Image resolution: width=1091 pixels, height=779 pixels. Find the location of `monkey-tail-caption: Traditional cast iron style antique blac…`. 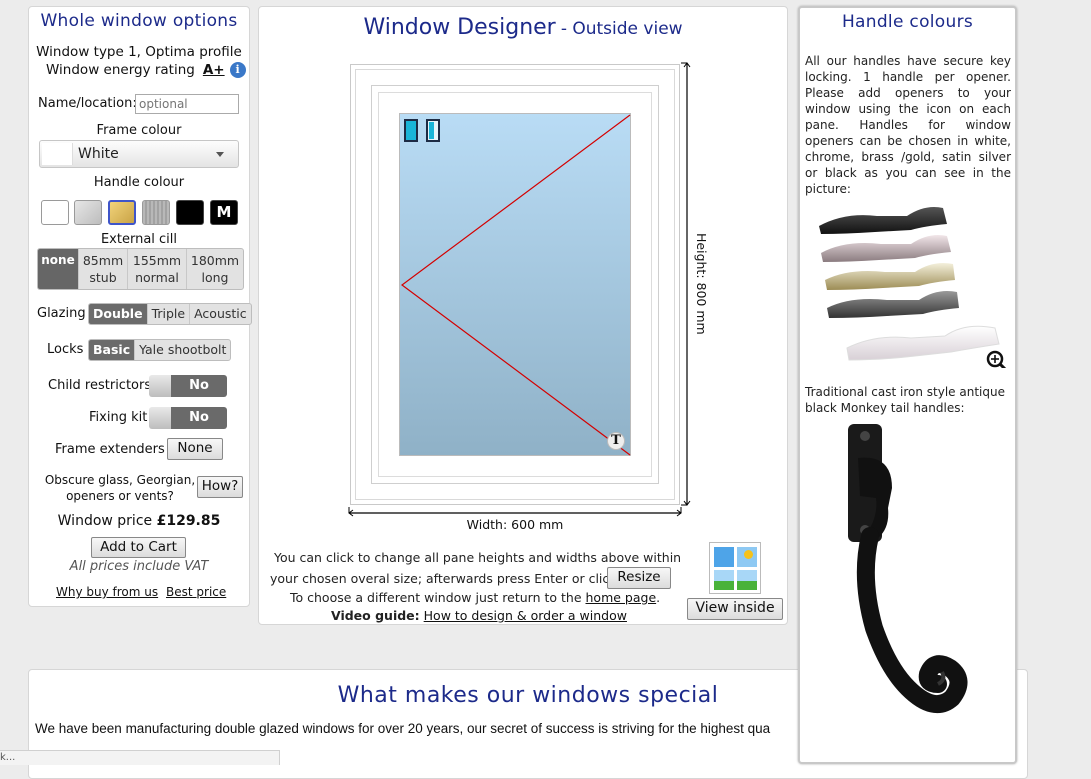

monkey-tail-caption: Traditional cast iron style antique blac… is located at coordinates (905, 400).